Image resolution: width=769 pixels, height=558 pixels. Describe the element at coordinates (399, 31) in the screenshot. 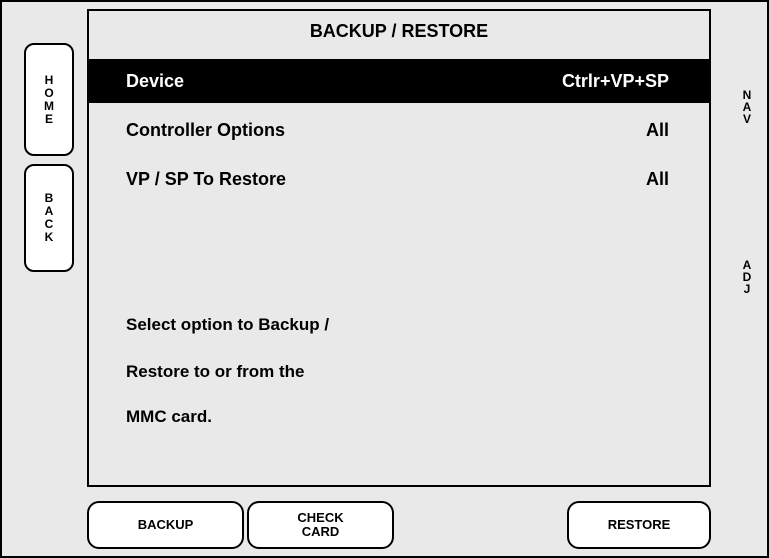

I see `page-title: BACKUP / RESTORE` at that location.